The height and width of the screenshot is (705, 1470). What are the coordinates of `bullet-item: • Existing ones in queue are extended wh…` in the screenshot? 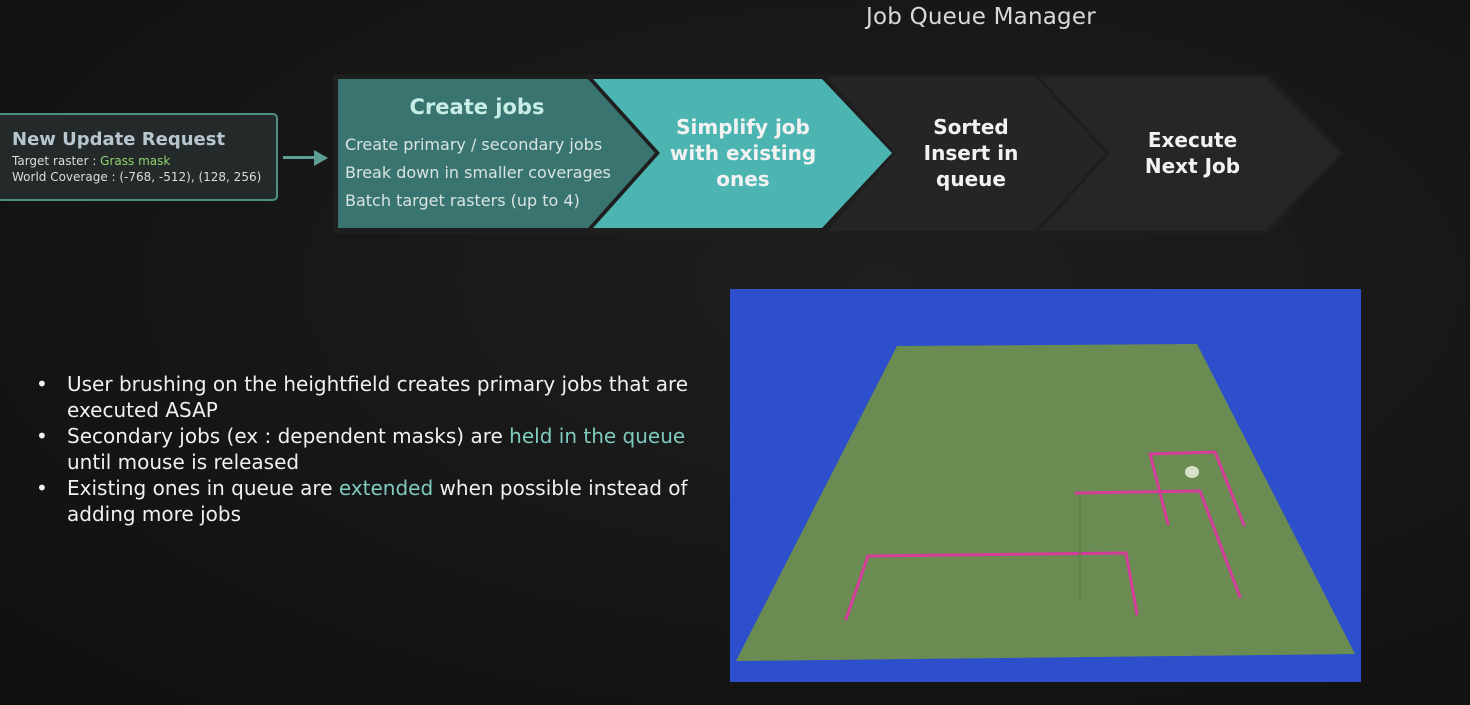 It's located at (376, 501).